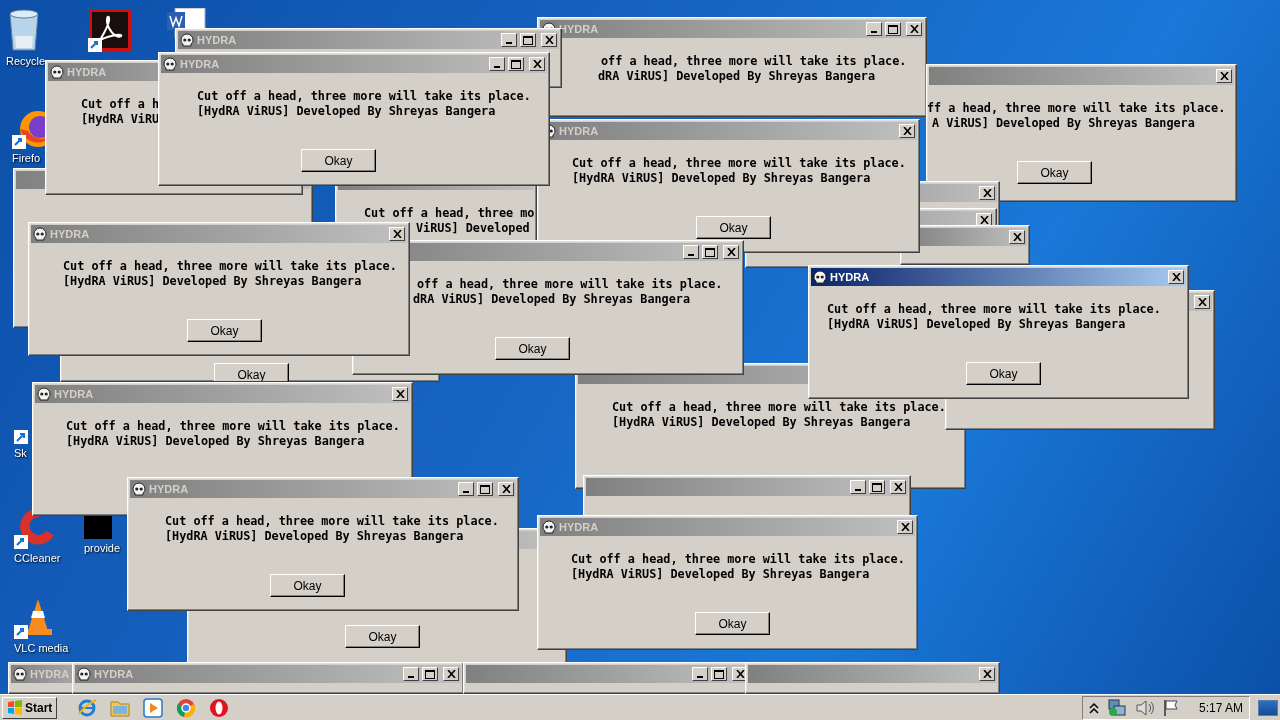 The image size is (1280, 720). Describe the element at coordinates (1220, 707) in the screenshot. I see `clock: 5:17 AM` at that location.